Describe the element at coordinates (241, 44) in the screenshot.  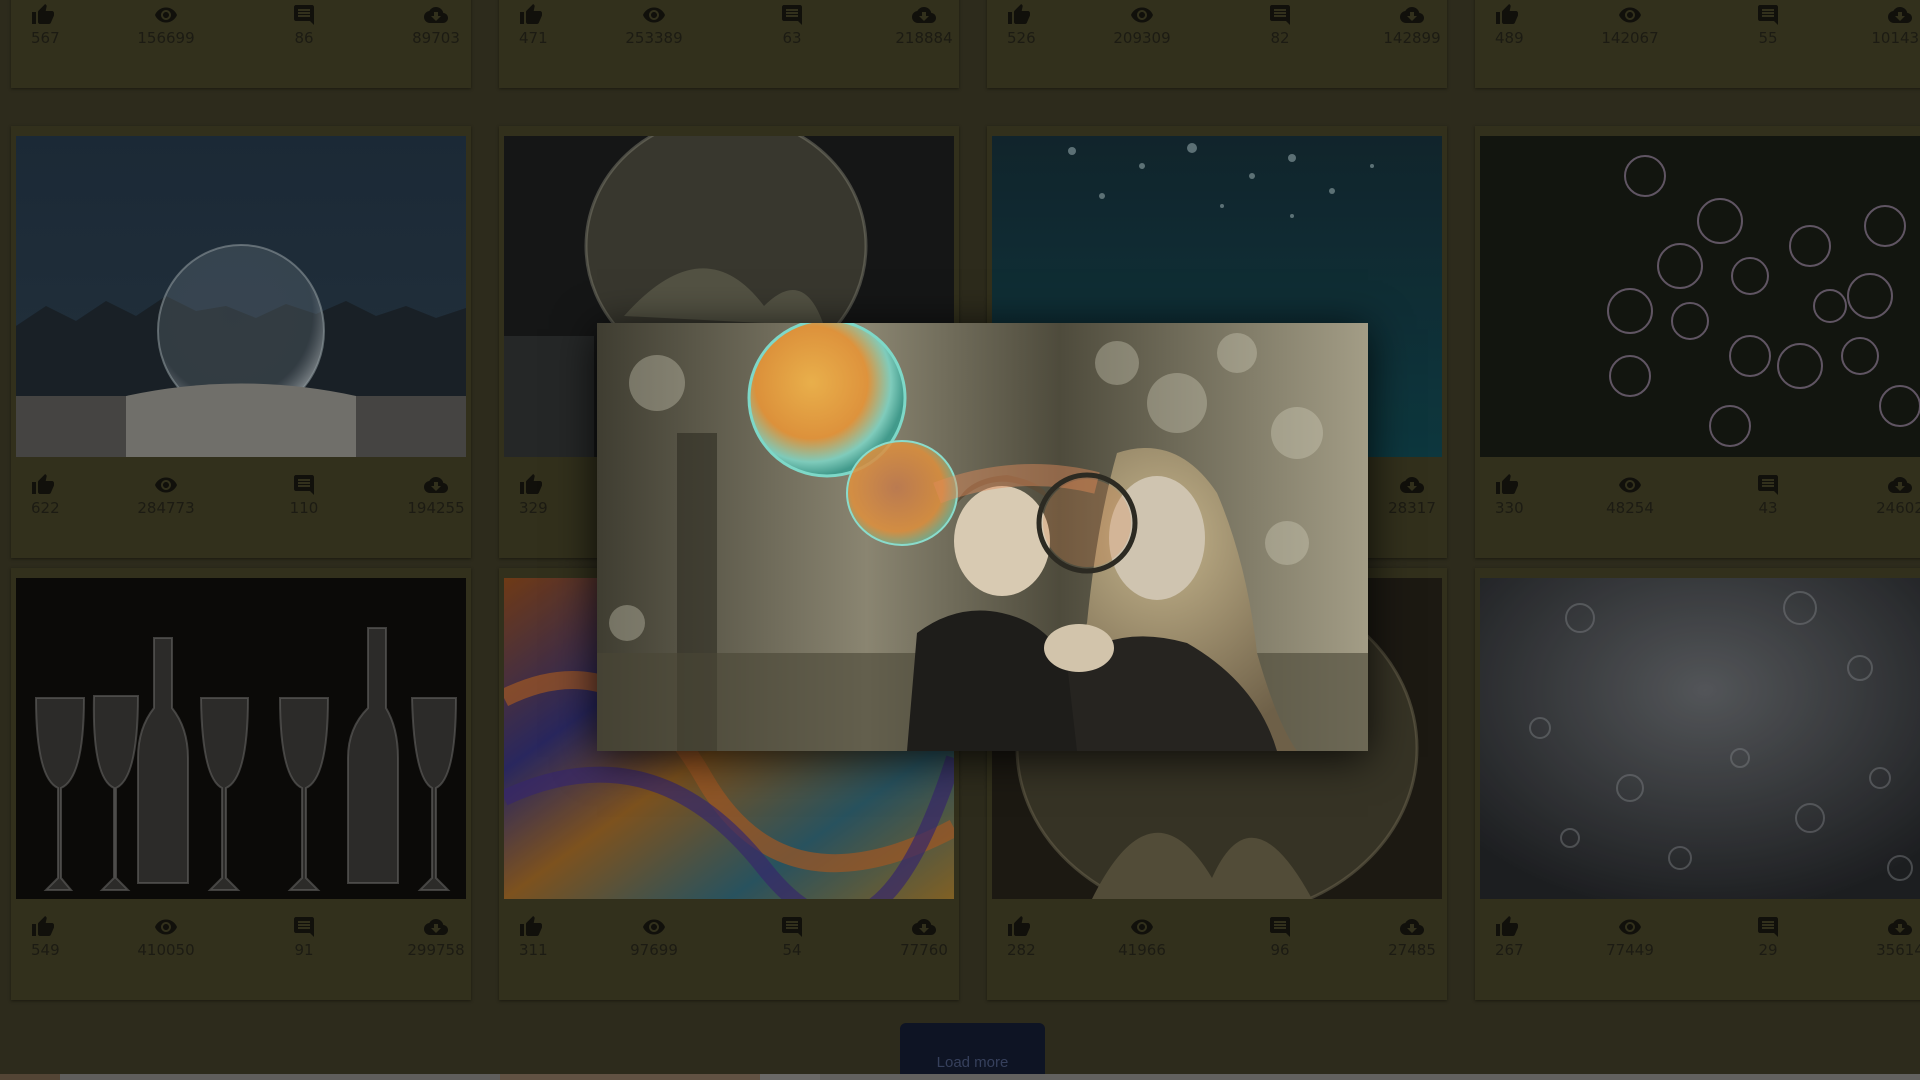
I see `image-card: 567 156699 86 89703` at that location.